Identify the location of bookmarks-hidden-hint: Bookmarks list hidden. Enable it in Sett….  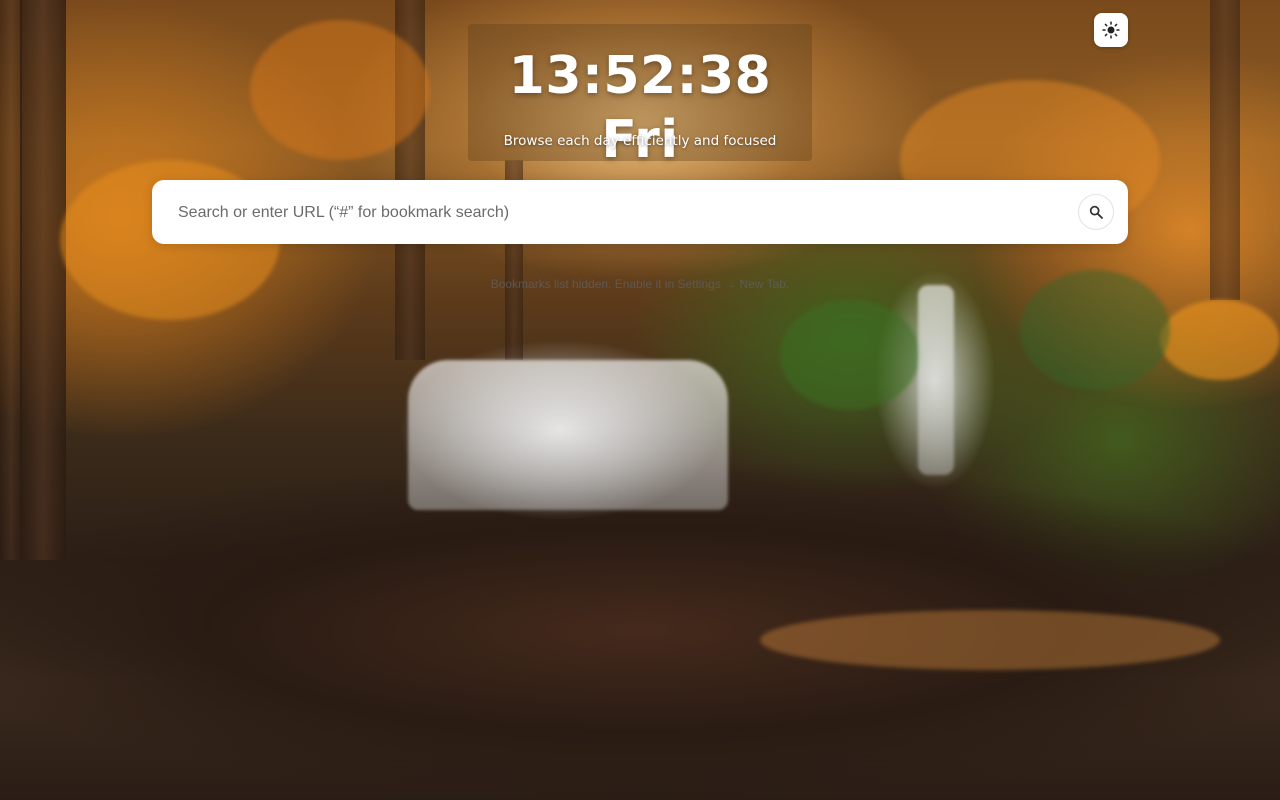
(640, 284).